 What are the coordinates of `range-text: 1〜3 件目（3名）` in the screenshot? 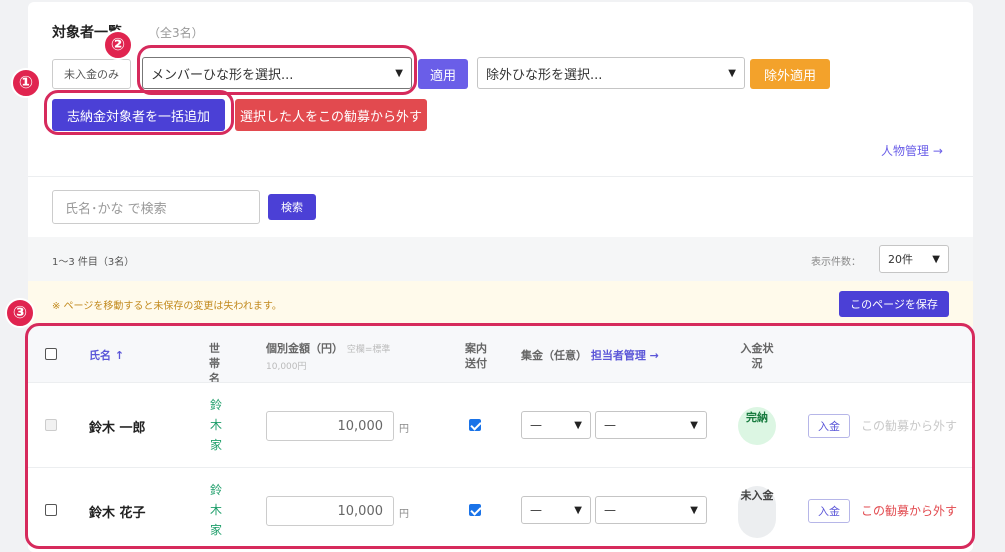 It's located at (93, 262).